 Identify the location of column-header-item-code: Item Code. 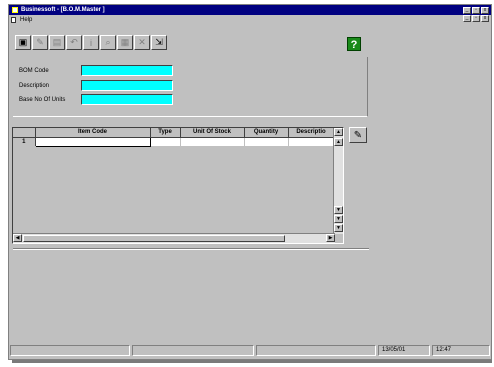
(93, 133).